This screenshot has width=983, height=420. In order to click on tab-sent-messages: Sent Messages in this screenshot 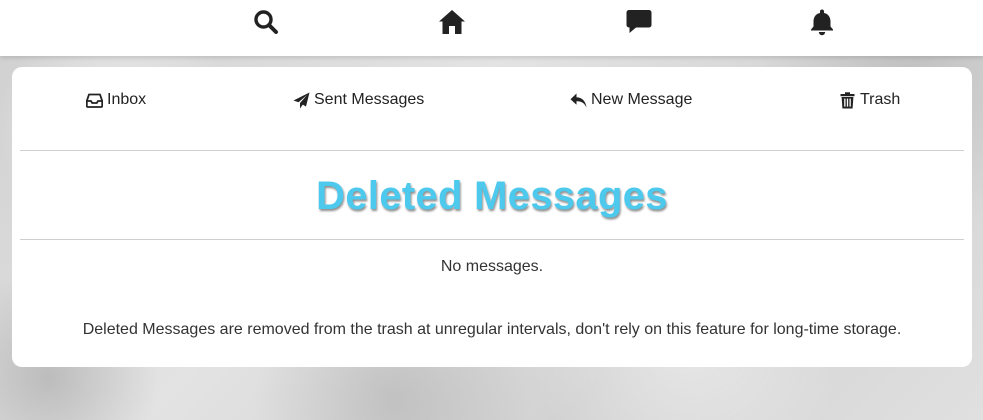, I will do `click(358, 100)`.